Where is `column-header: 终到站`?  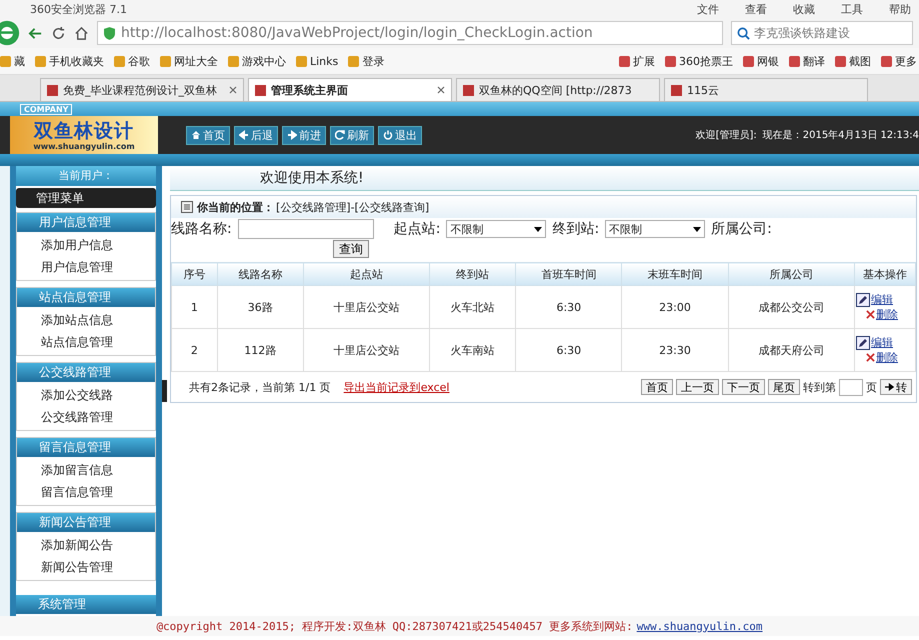
column-header: 终到站 is located at coordinates (473, 274).